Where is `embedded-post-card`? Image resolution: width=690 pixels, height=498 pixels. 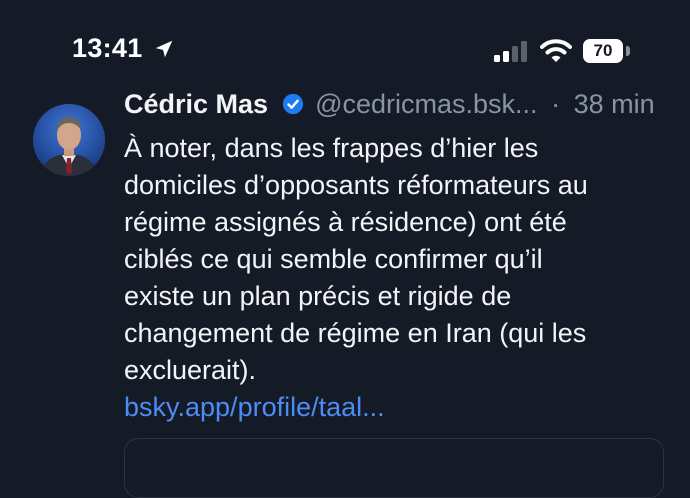
embedded-post-card is located at coordinates (394, 468).